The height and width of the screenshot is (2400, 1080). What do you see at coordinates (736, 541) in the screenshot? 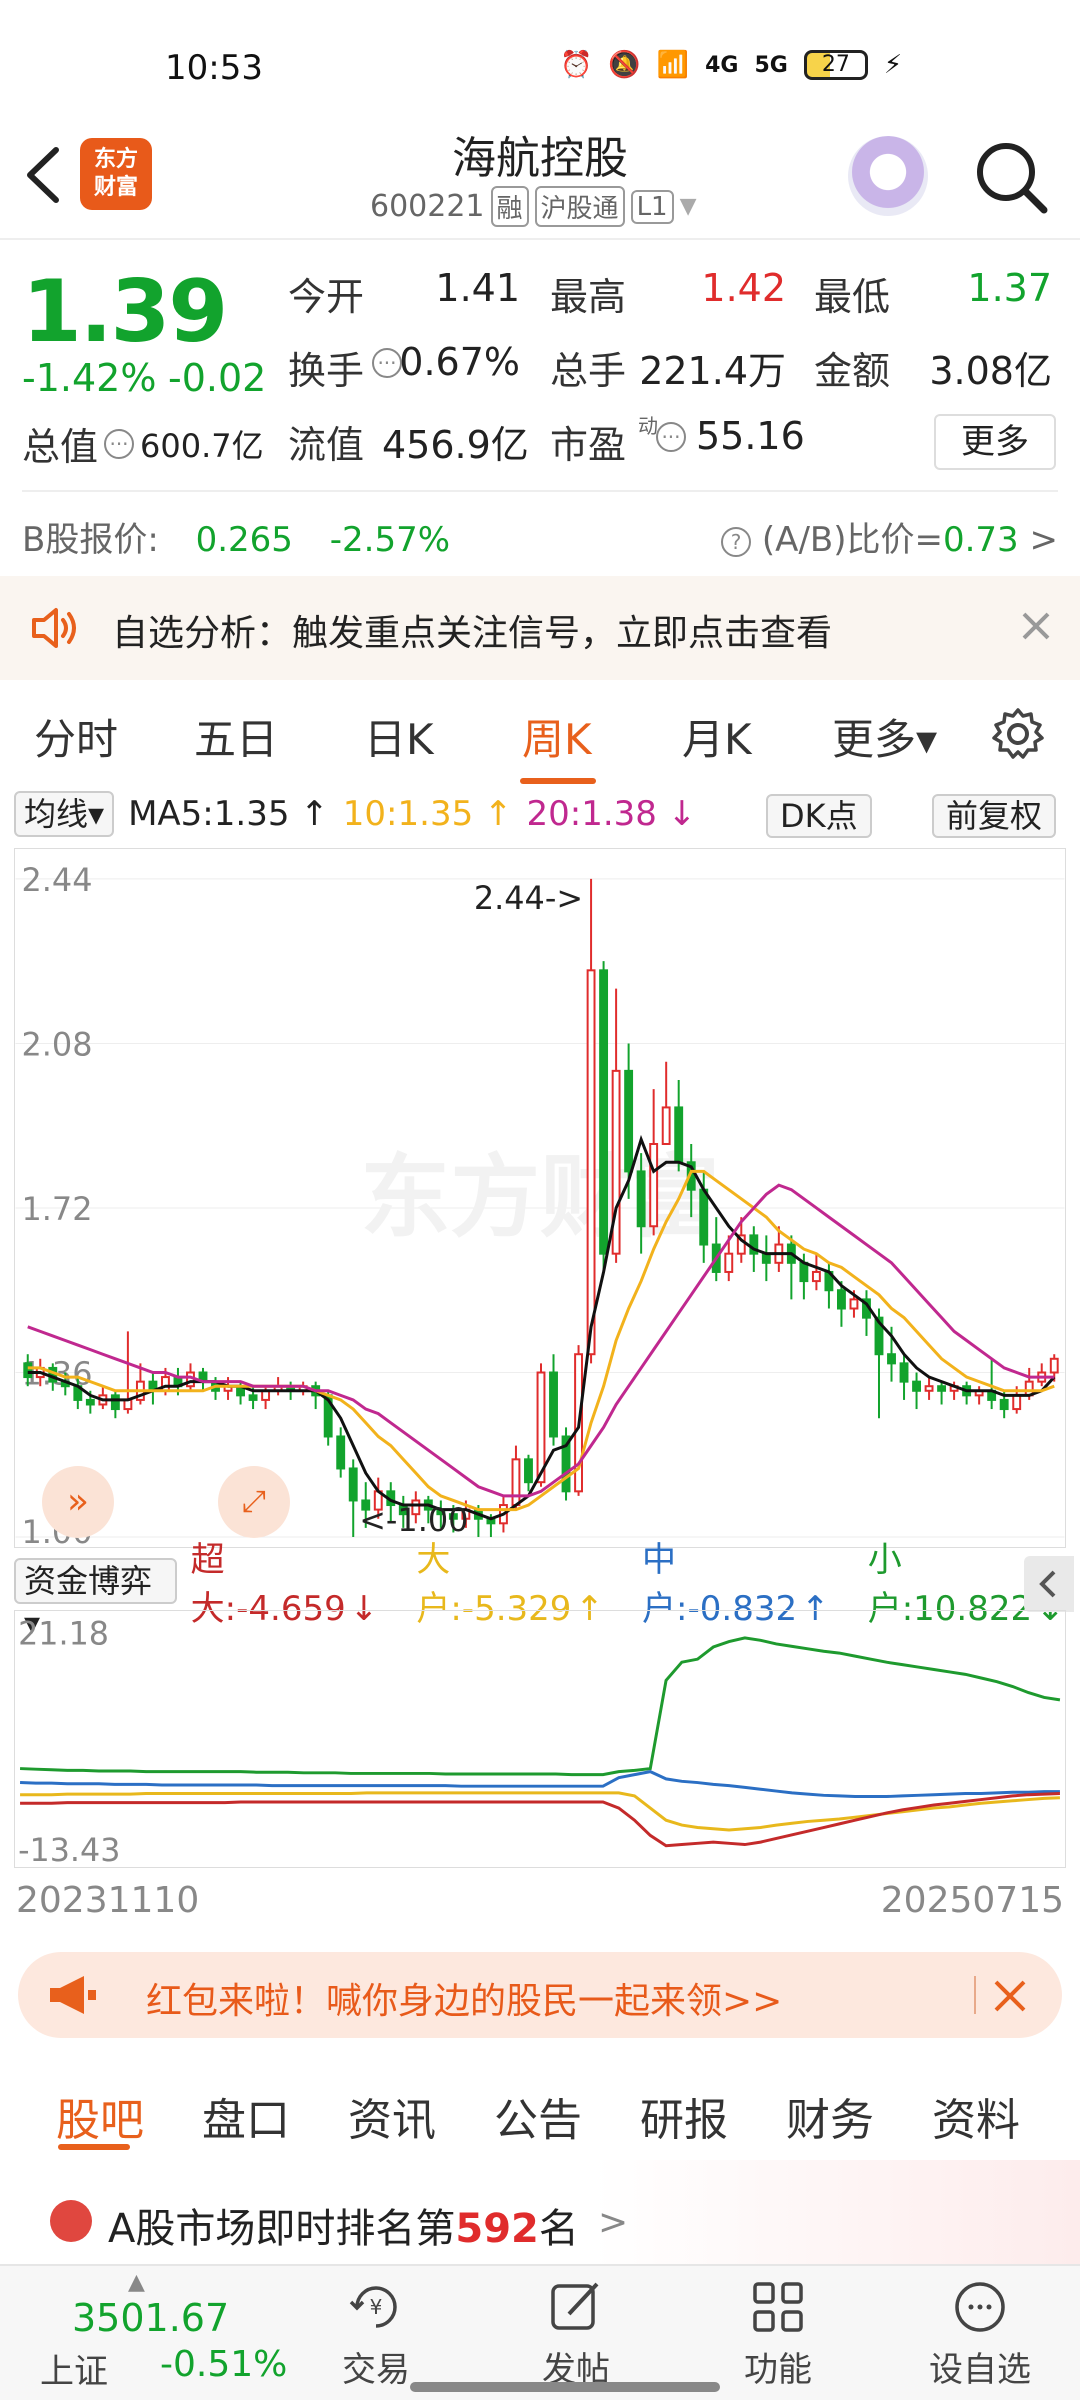
I see `help-icon: ?` at bounding box center [736, 541].